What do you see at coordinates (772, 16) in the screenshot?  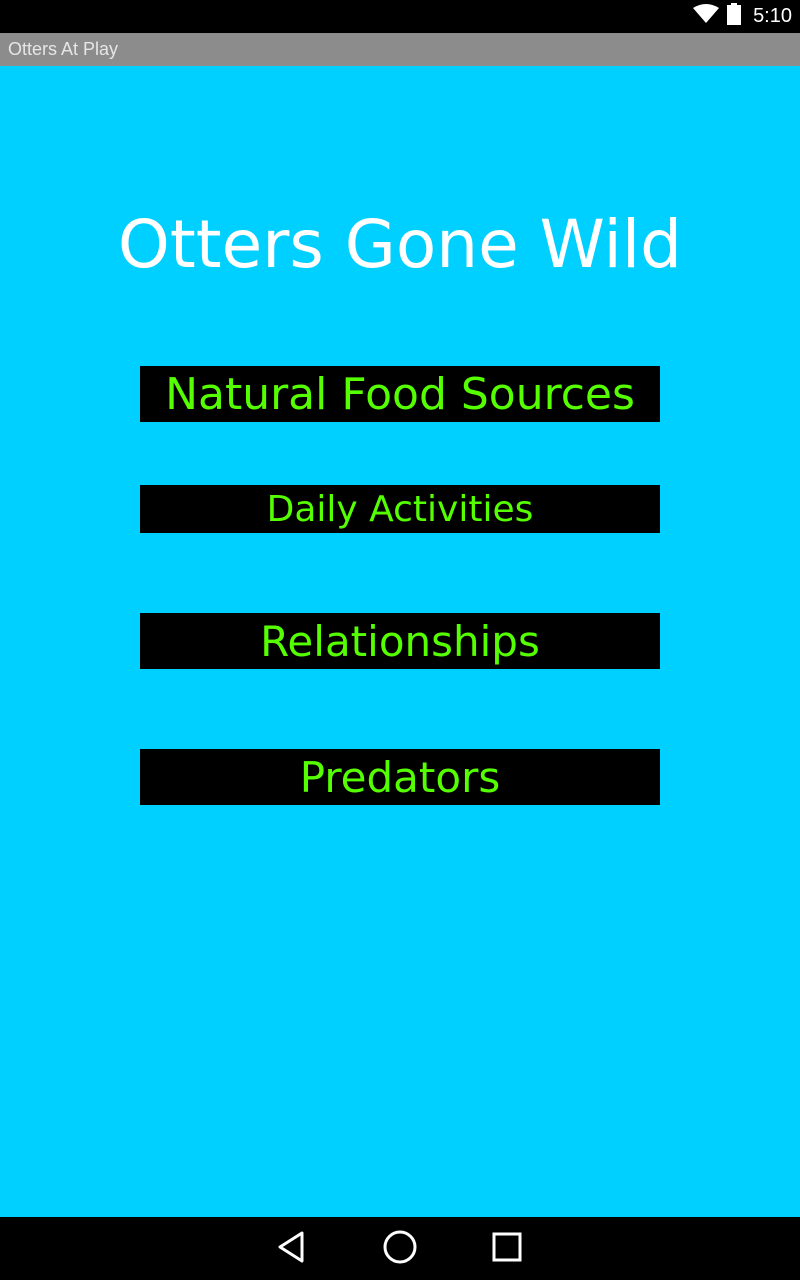 I see `status-time: 5:10` at bounding box center [772, 16].